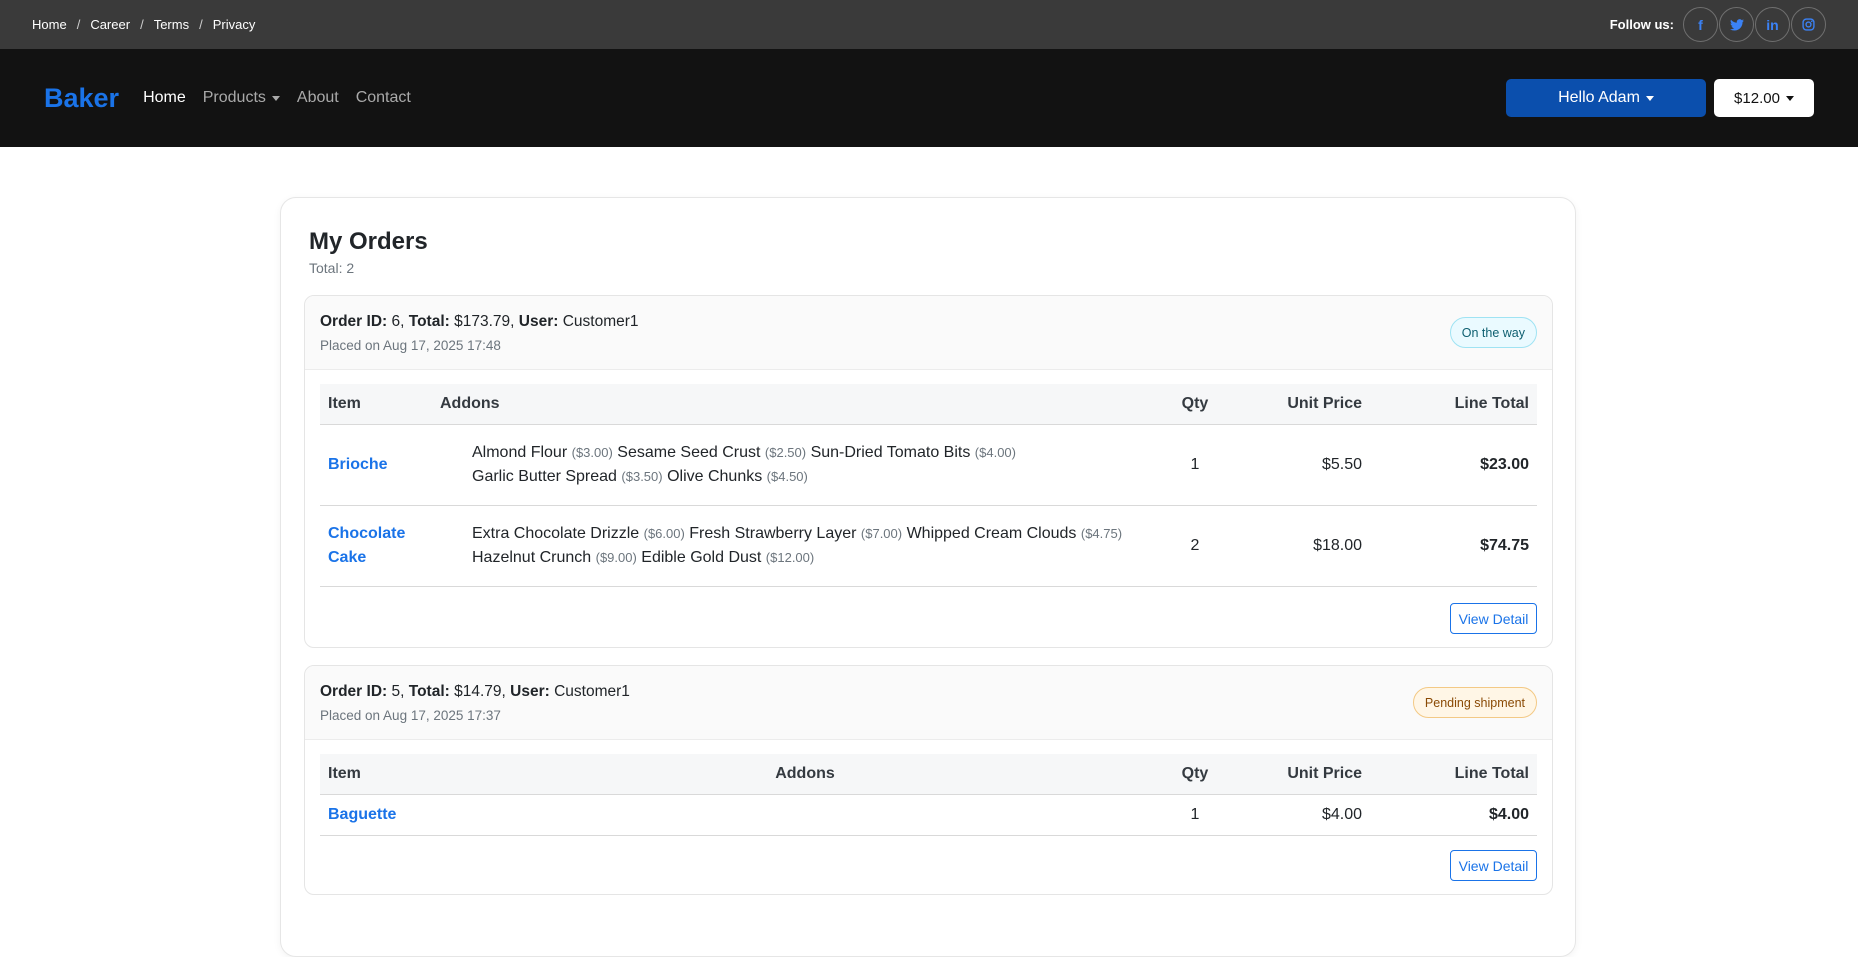 The width and height of the screenshot is (1858, 957). Describe the element at coordinates (787, 476) in the screenshot. I see `addon-price: ($4.50)` at that location.